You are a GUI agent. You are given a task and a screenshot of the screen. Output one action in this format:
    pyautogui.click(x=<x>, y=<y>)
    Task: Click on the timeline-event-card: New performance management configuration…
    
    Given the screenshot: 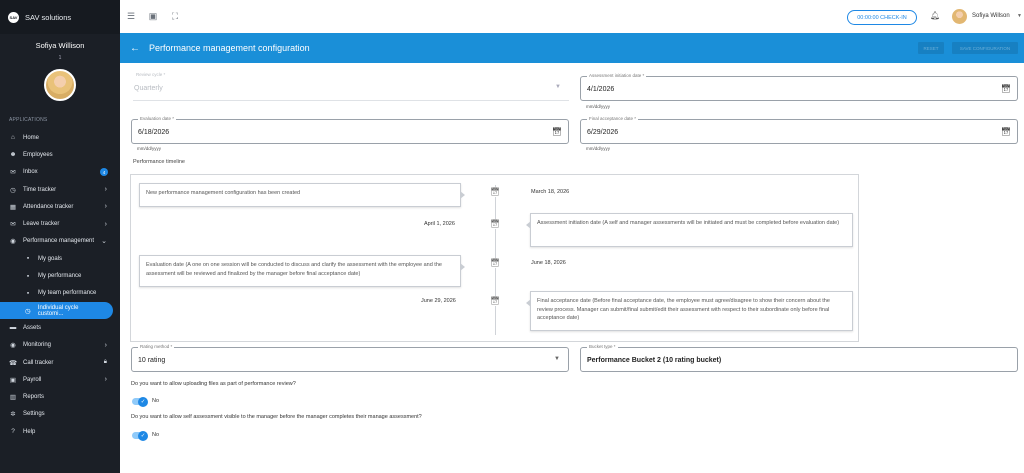 What is the action you would take?
    pyautogui.click(x=302, y=195)
    